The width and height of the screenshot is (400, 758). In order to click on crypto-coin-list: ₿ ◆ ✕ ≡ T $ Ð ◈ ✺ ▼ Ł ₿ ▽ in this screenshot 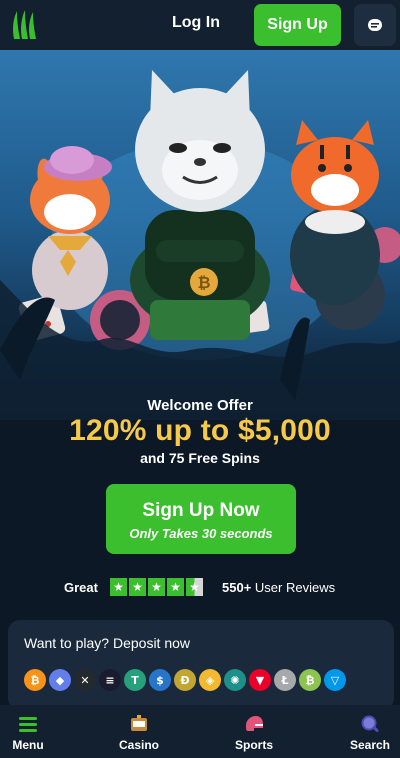, I will do `click(185, 680)`.